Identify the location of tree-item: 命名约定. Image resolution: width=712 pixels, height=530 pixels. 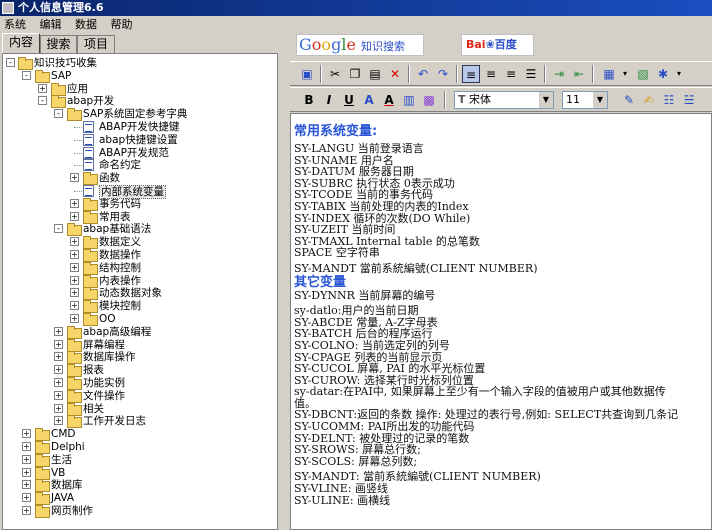
(138, 165).